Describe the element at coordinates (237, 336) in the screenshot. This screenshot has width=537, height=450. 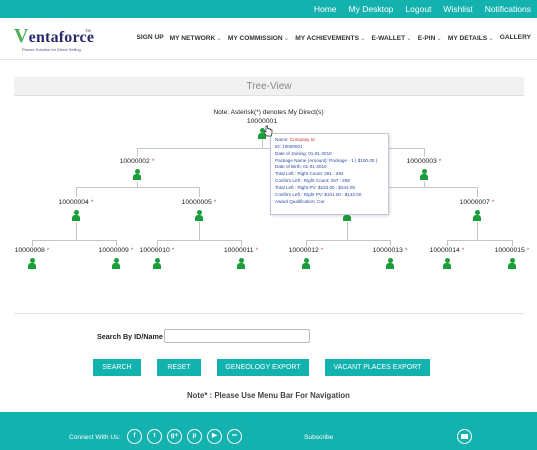
I see `search-input` at that location.